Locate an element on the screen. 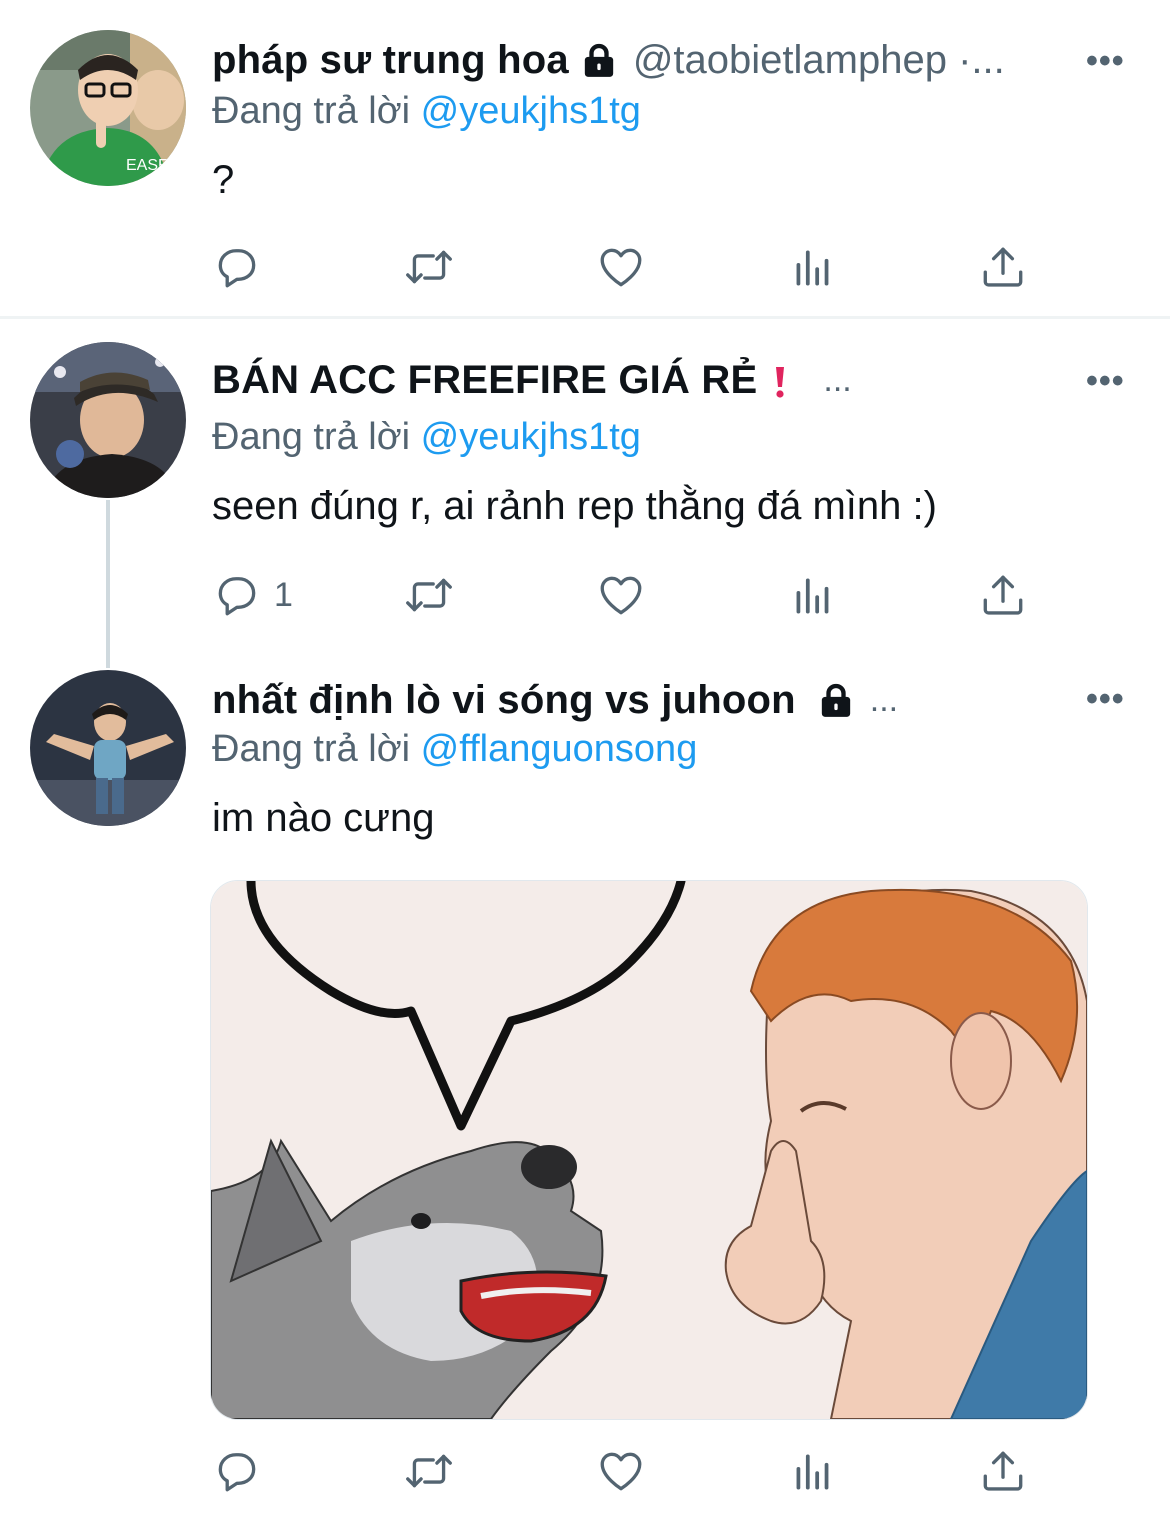 The image size is (1170, 1513). exclamation-icon is located at coordinates (780, 382).